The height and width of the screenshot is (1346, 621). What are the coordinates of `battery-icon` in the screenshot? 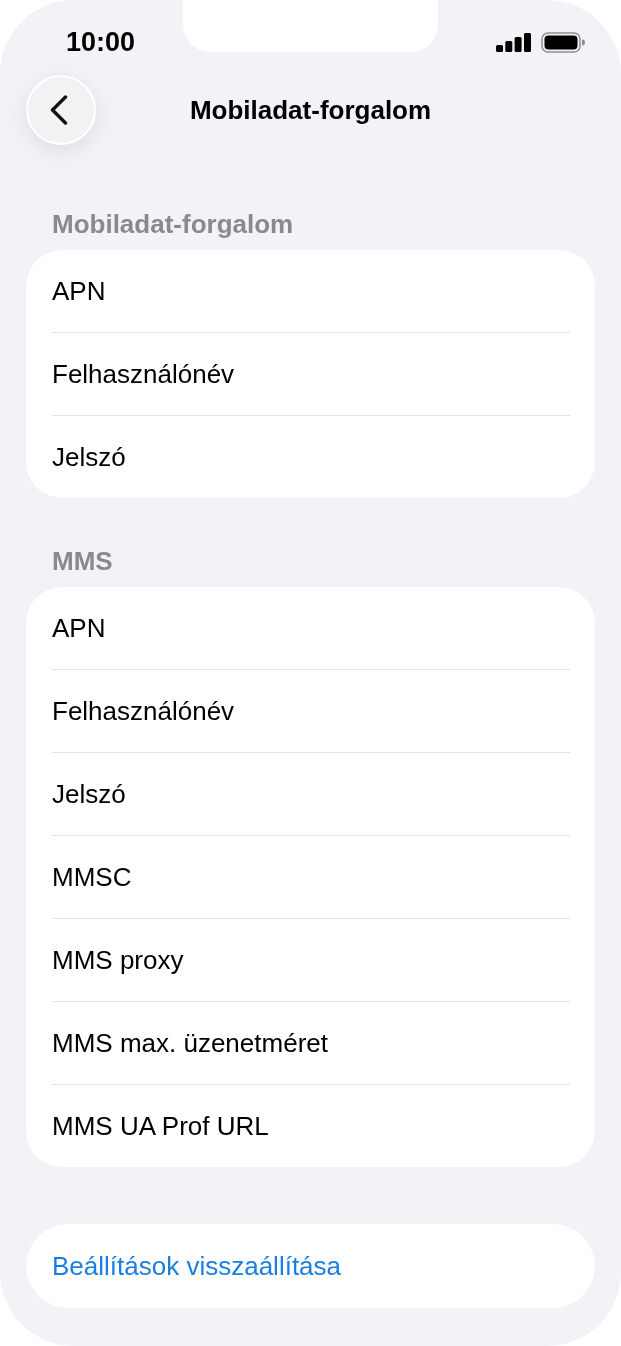 It's located at (563, 42).